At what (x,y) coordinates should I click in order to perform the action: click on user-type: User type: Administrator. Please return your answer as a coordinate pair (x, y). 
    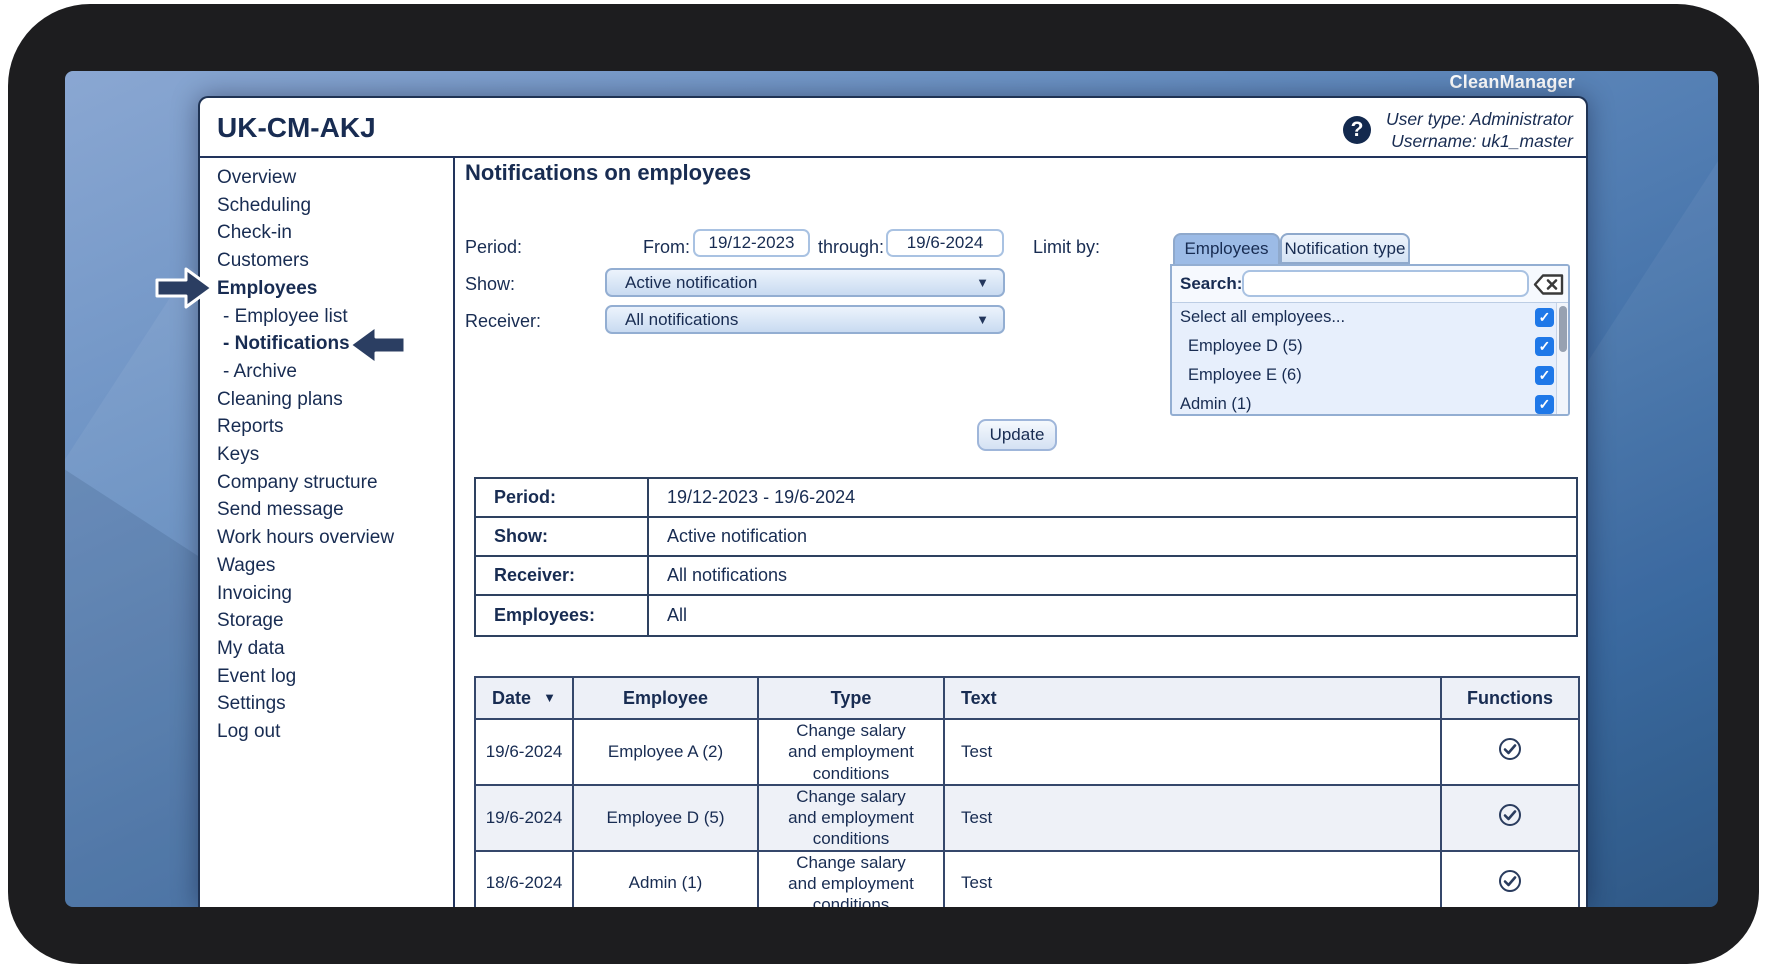
    Looking at the image, I should click on (1479, 119).